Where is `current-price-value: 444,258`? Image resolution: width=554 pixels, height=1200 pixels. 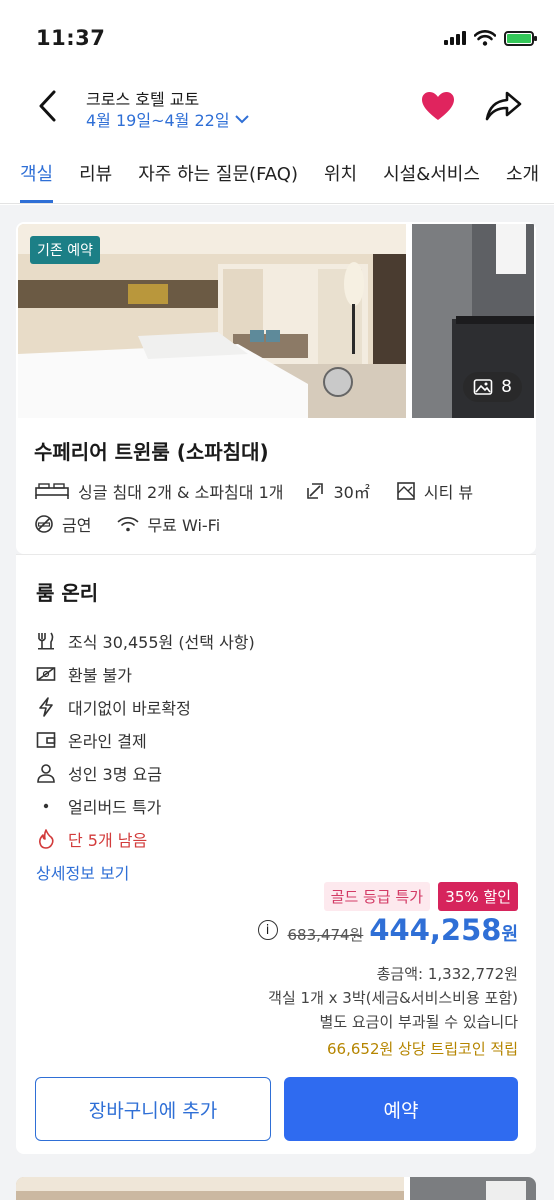 current-price-value: 444,258 is located at coordinates (435, 930).